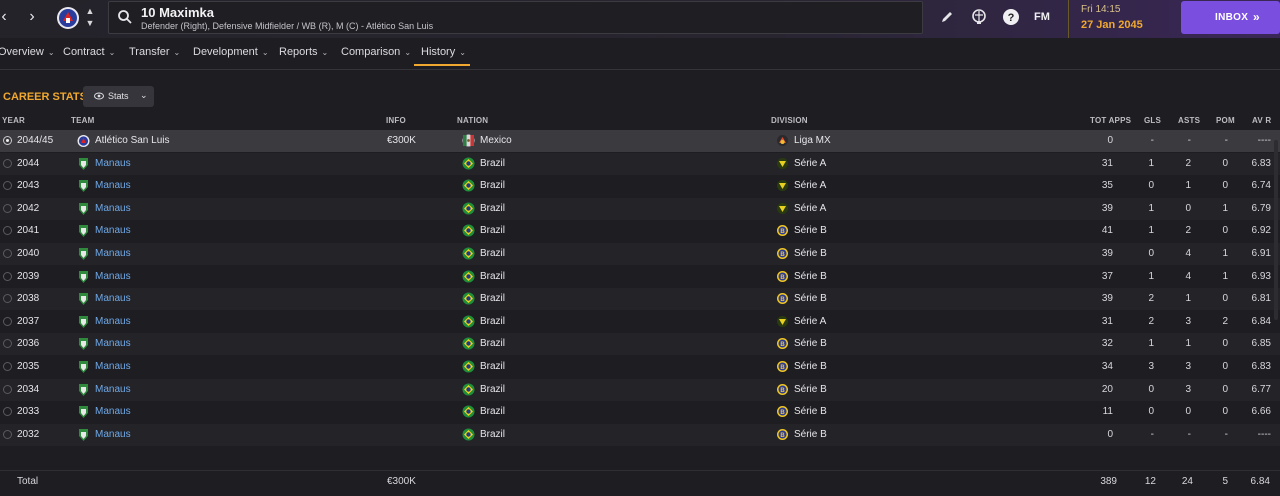  Describe the element at coordinates (640, 321) in the screenshot. I see `table-row: 2037 Manaus Brazil Série A 31 2 3 2 6.84` at that location.